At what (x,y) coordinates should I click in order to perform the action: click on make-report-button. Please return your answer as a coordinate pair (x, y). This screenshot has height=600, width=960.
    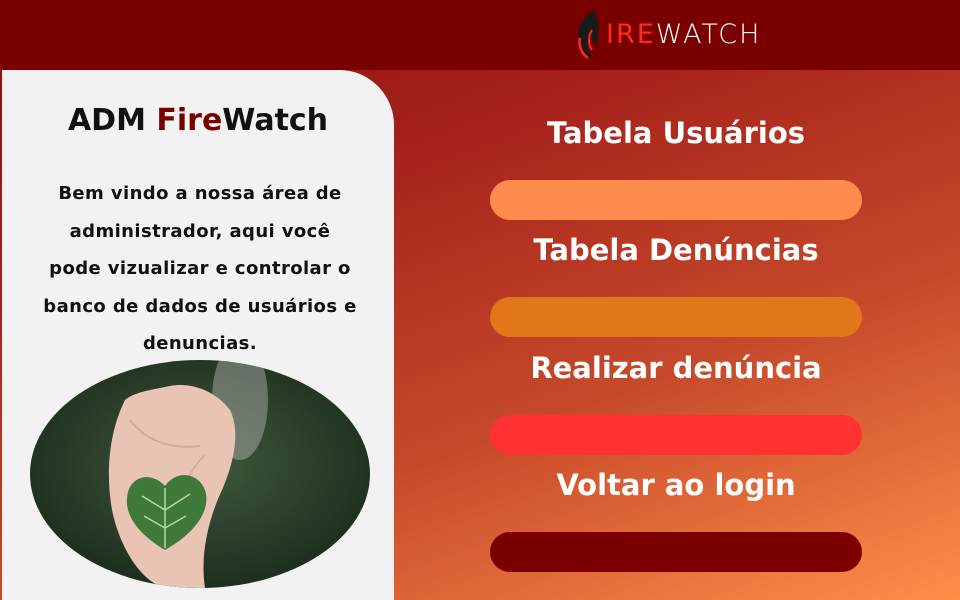
    Looking at the image, I should click on (676, 435).